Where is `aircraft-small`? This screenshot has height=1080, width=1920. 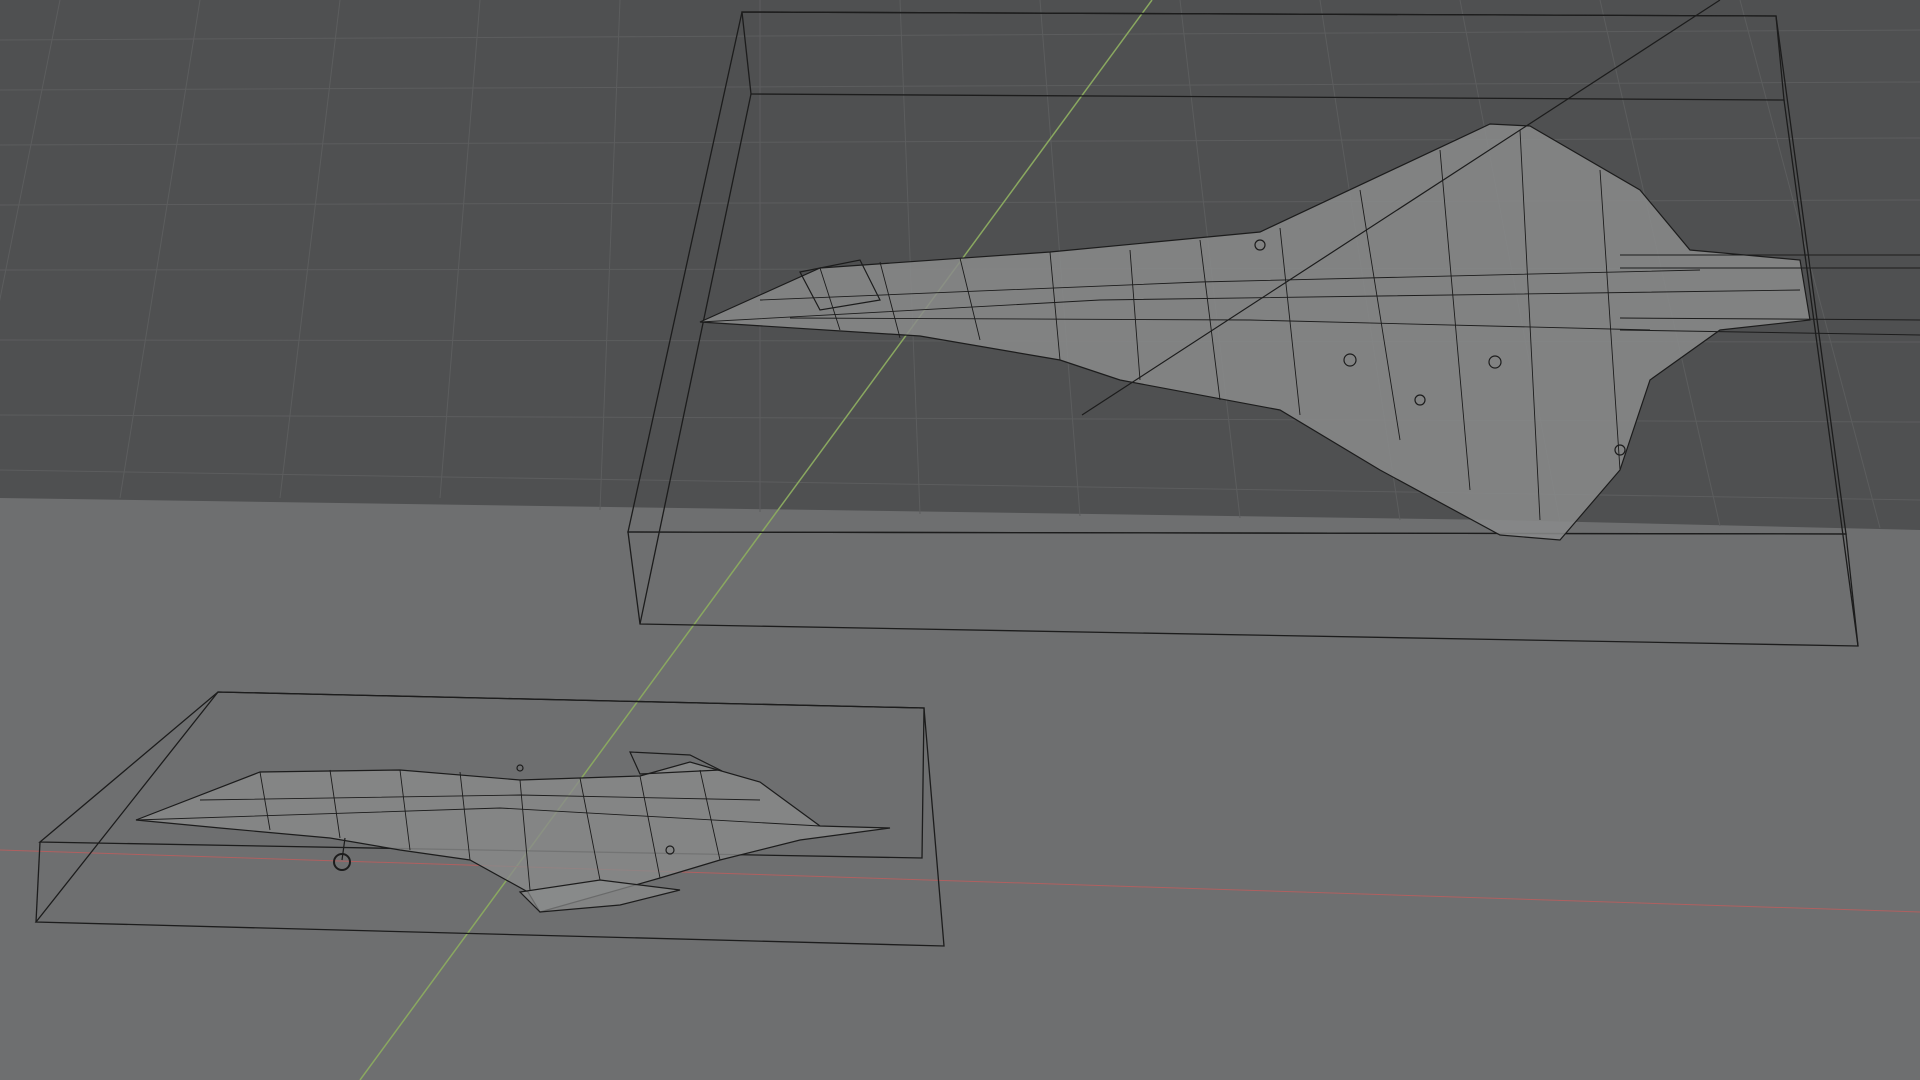
aircraft-small is located at coordinates (513, 832).